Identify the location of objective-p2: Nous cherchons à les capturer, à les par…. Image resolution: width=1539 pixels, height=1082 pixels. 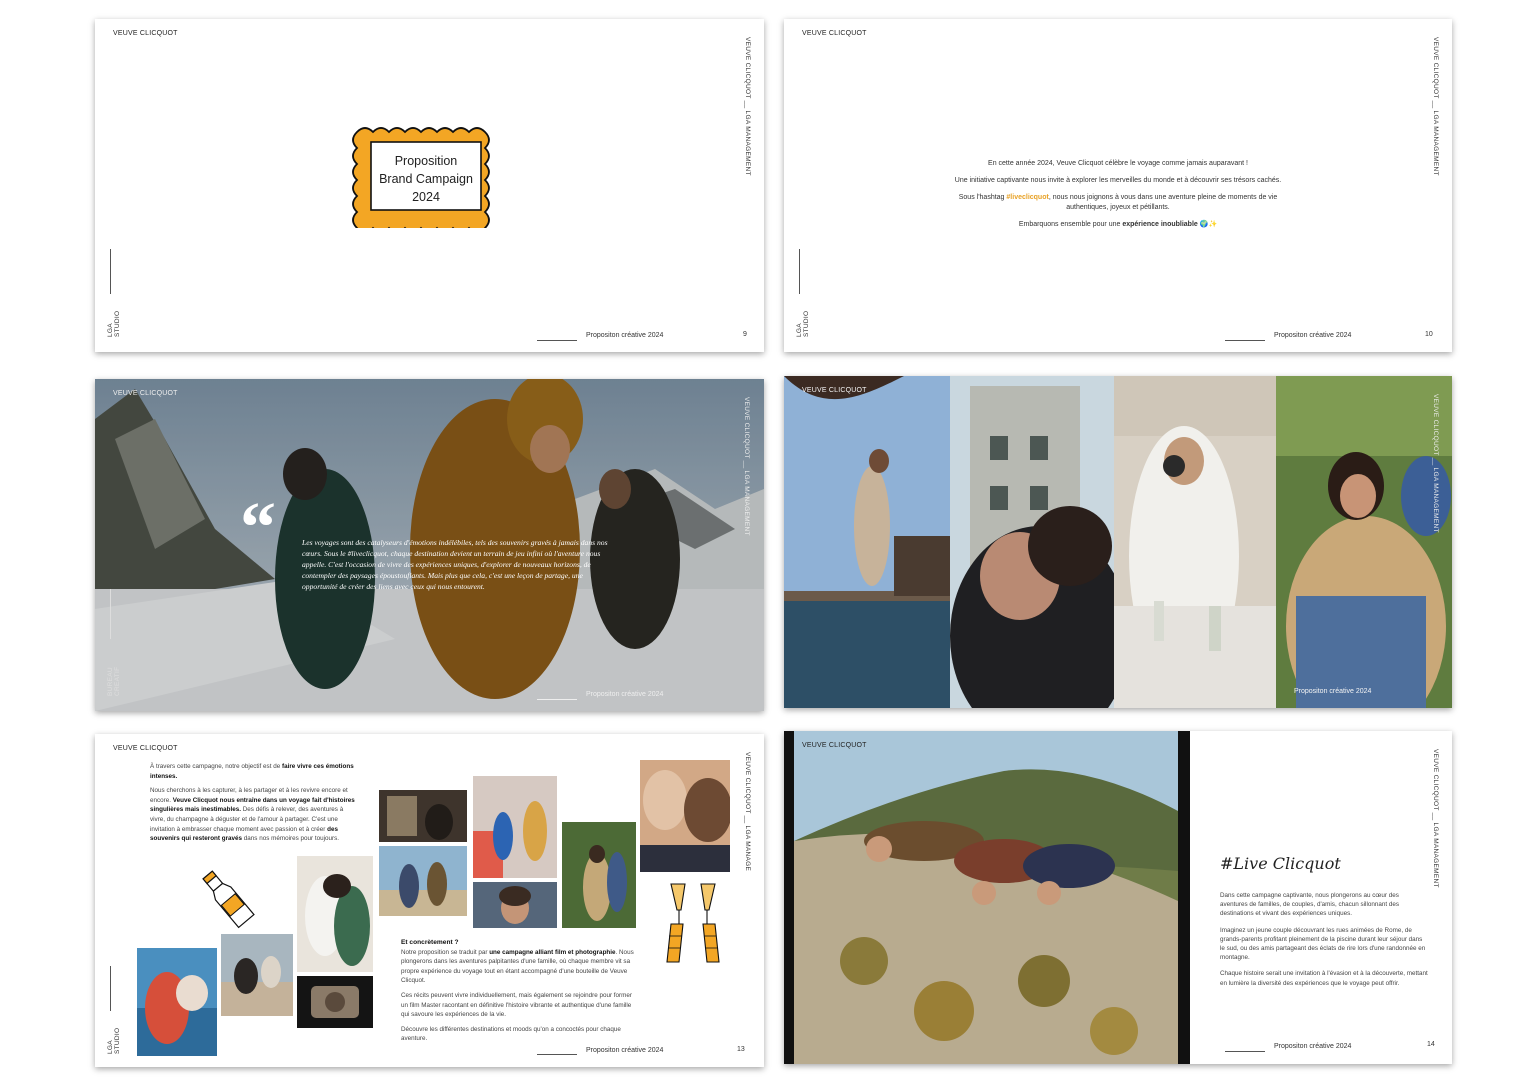
(254, 815).